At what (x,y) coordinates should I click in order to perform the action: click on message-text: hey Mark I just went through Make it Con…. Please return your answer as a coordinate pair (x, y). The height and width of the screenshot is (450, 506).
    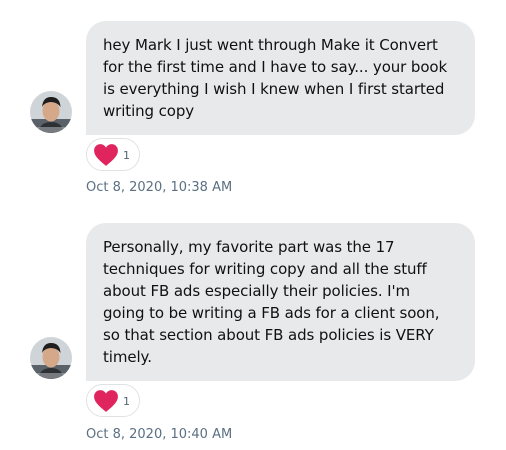
    Looking at the image, I should click on (275, 78).